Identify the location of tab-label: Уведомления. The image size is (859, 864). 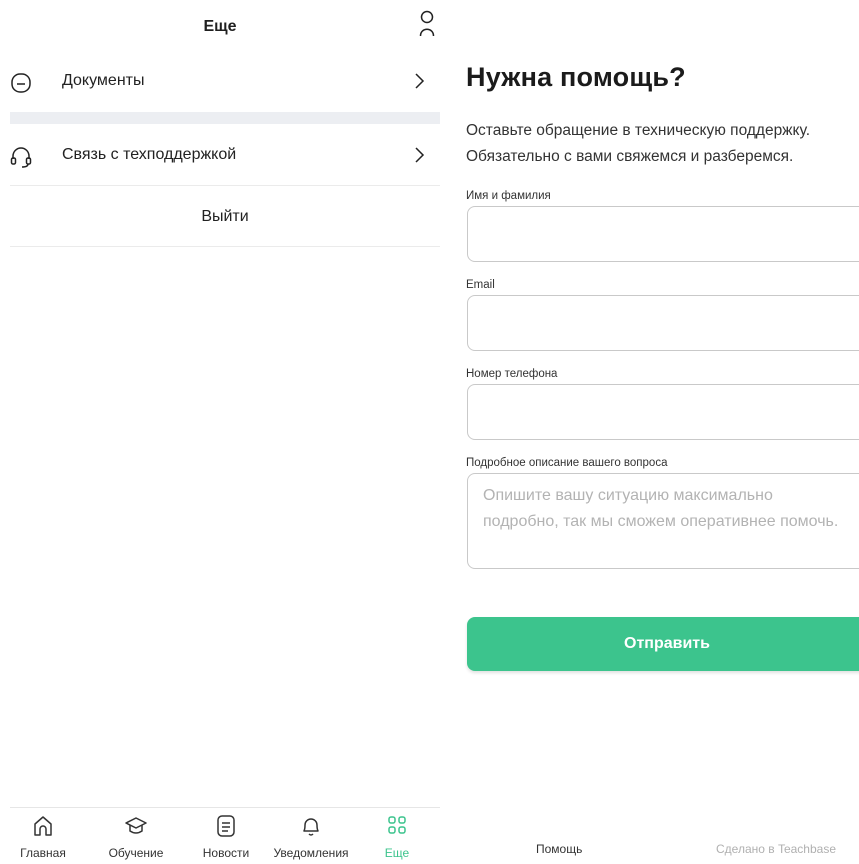
(311, 853).